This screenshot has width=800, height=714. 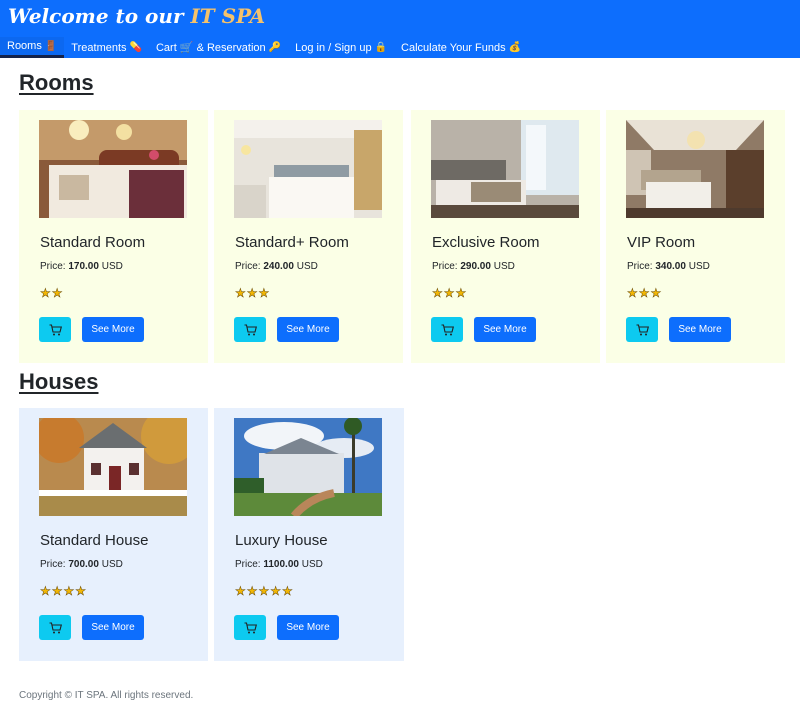 What do you see at coordinates (210, 48) in the screenshot?
I see `nav-label: Cart 🛒 & Reservation` at bounding box center [210, 48].